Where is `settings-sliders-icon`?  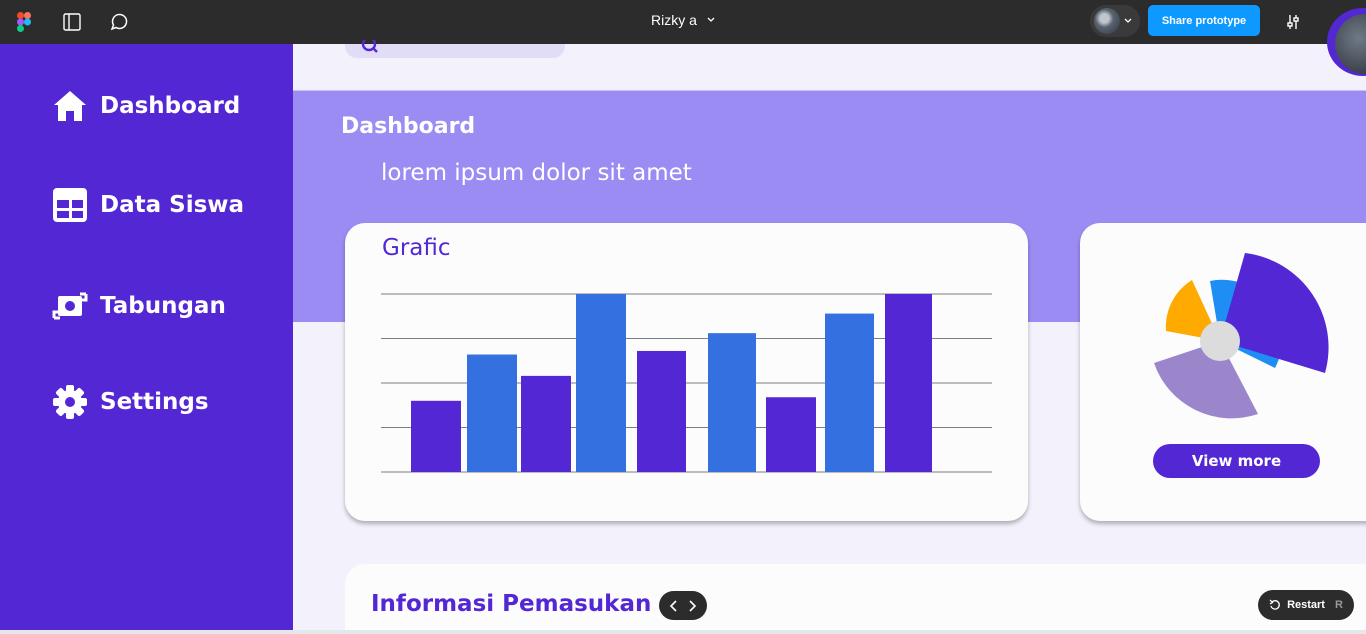 settings-sliders-icon is located at coordinates (1293, 22).